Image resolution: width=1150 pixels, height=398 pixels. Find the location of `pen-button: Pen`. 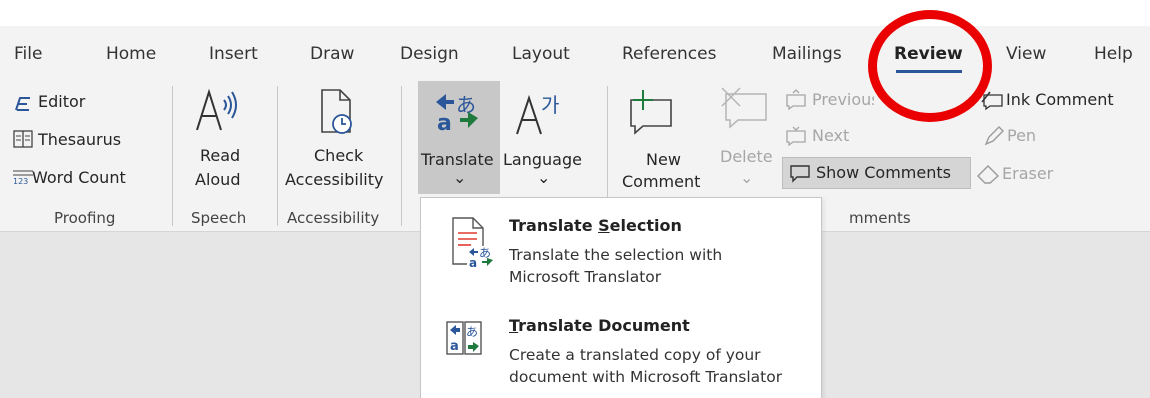

pen-button: Pen is located at coordinates (1021, 136).